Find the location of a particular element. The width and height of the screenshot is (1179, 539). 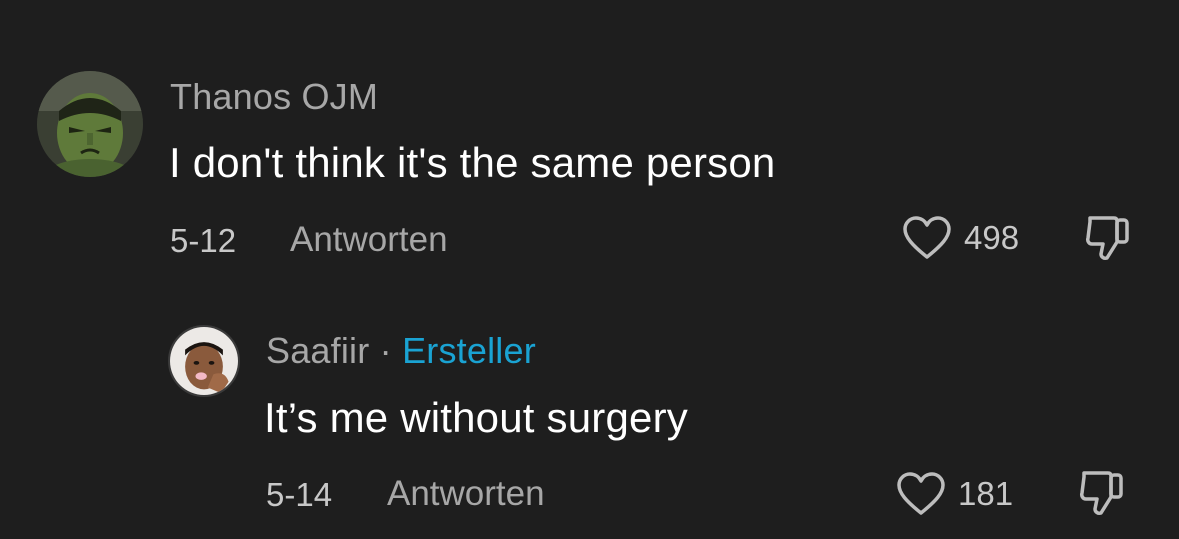

hulk-avatar-icon is located at coordinates (90, 124).